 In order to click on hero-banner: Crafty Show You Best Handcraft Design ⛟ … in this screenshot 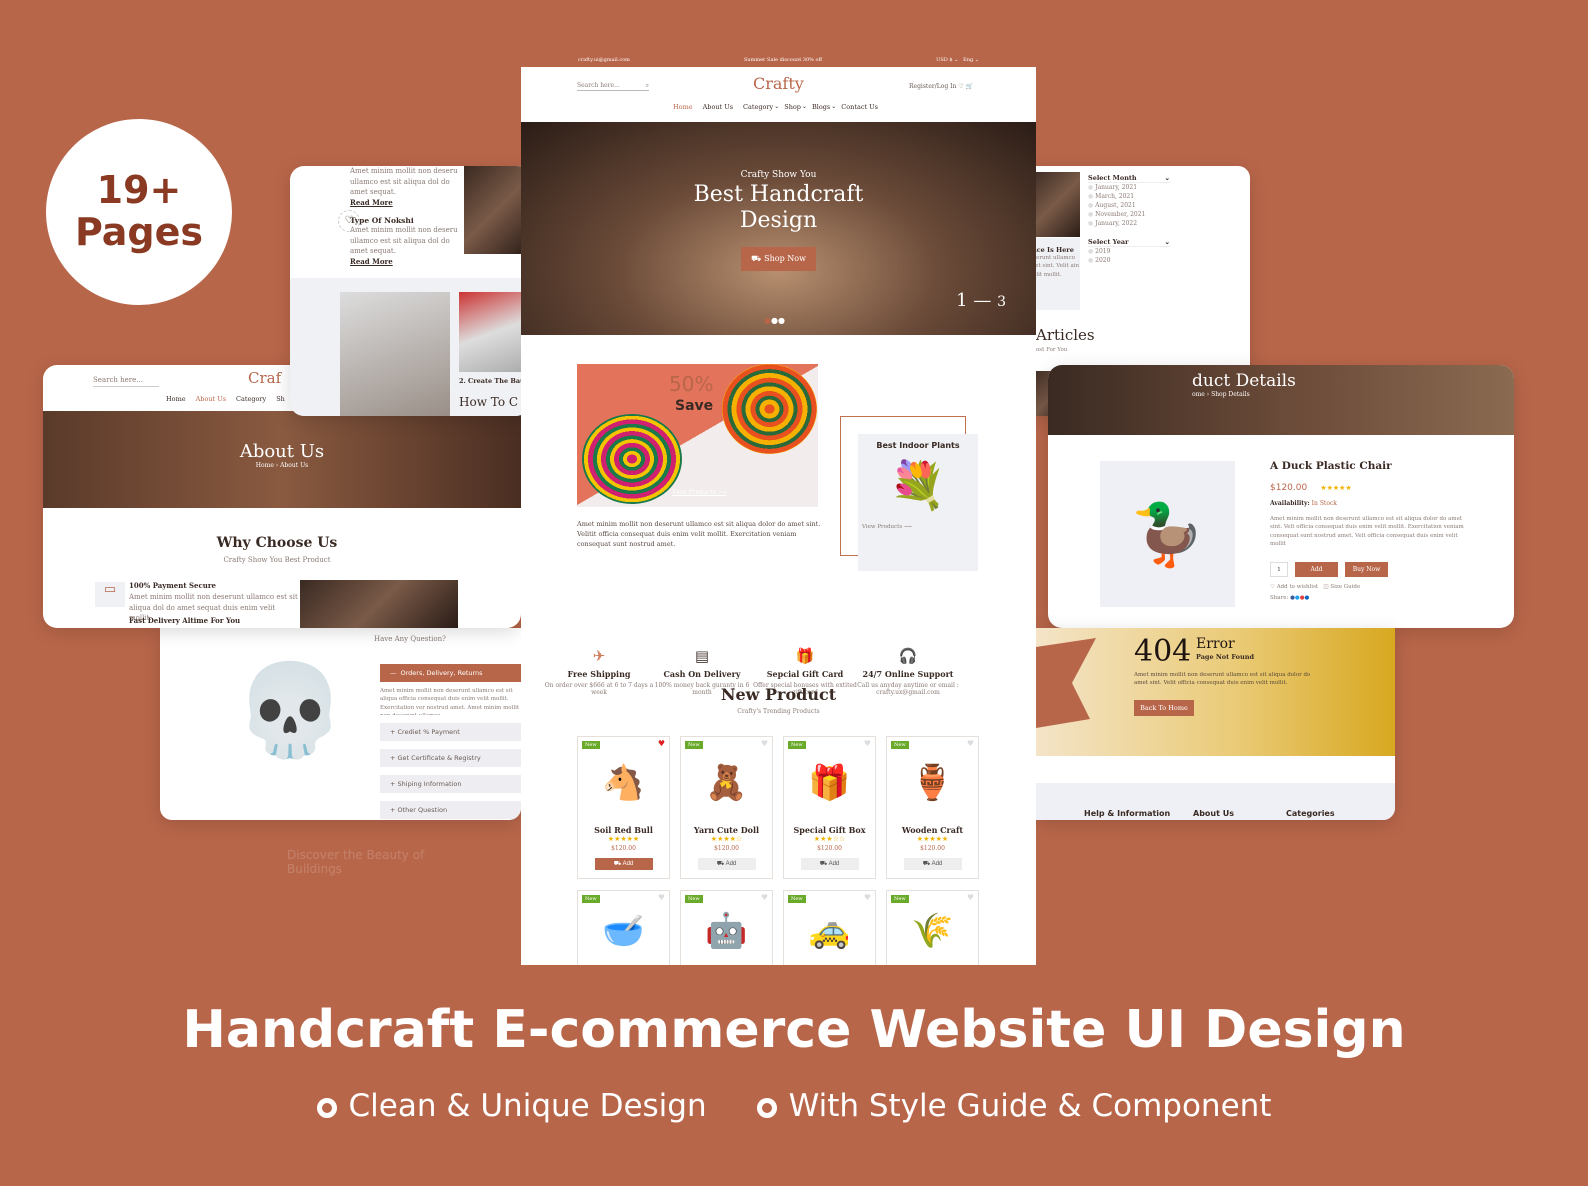, I will do `click(778, 228)`.